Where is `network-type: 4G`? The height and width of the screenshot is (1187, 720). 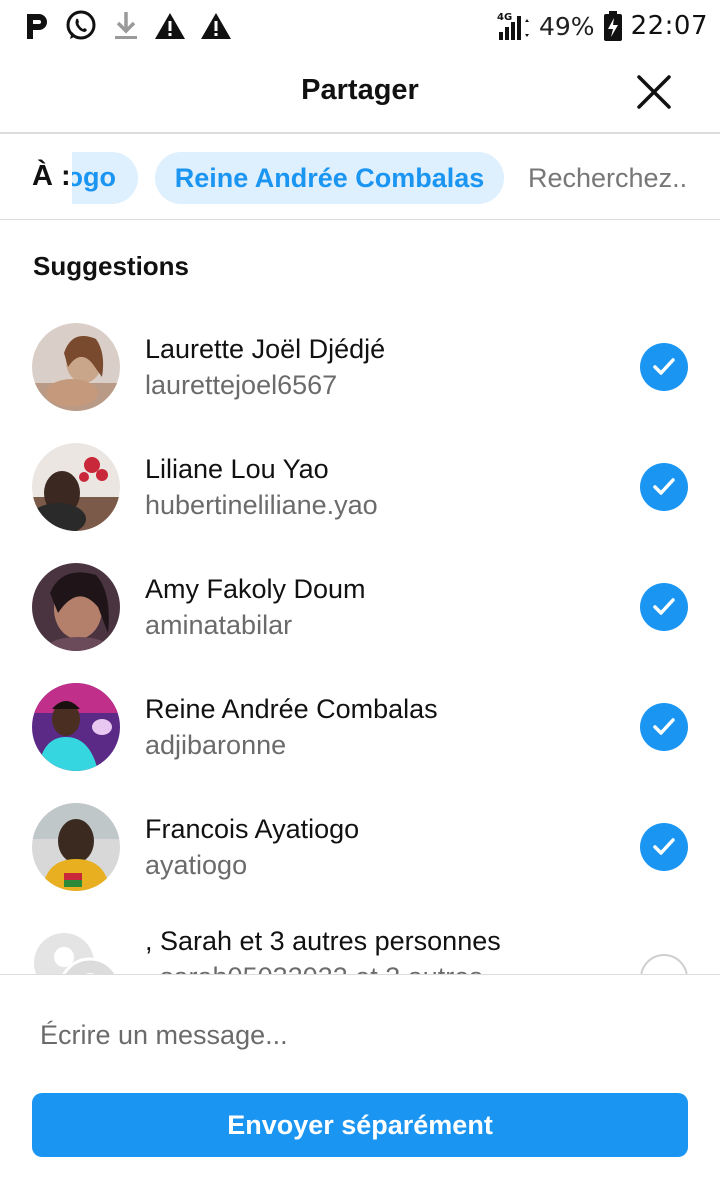 network-type: 4G is located at coordinates (504, 17).